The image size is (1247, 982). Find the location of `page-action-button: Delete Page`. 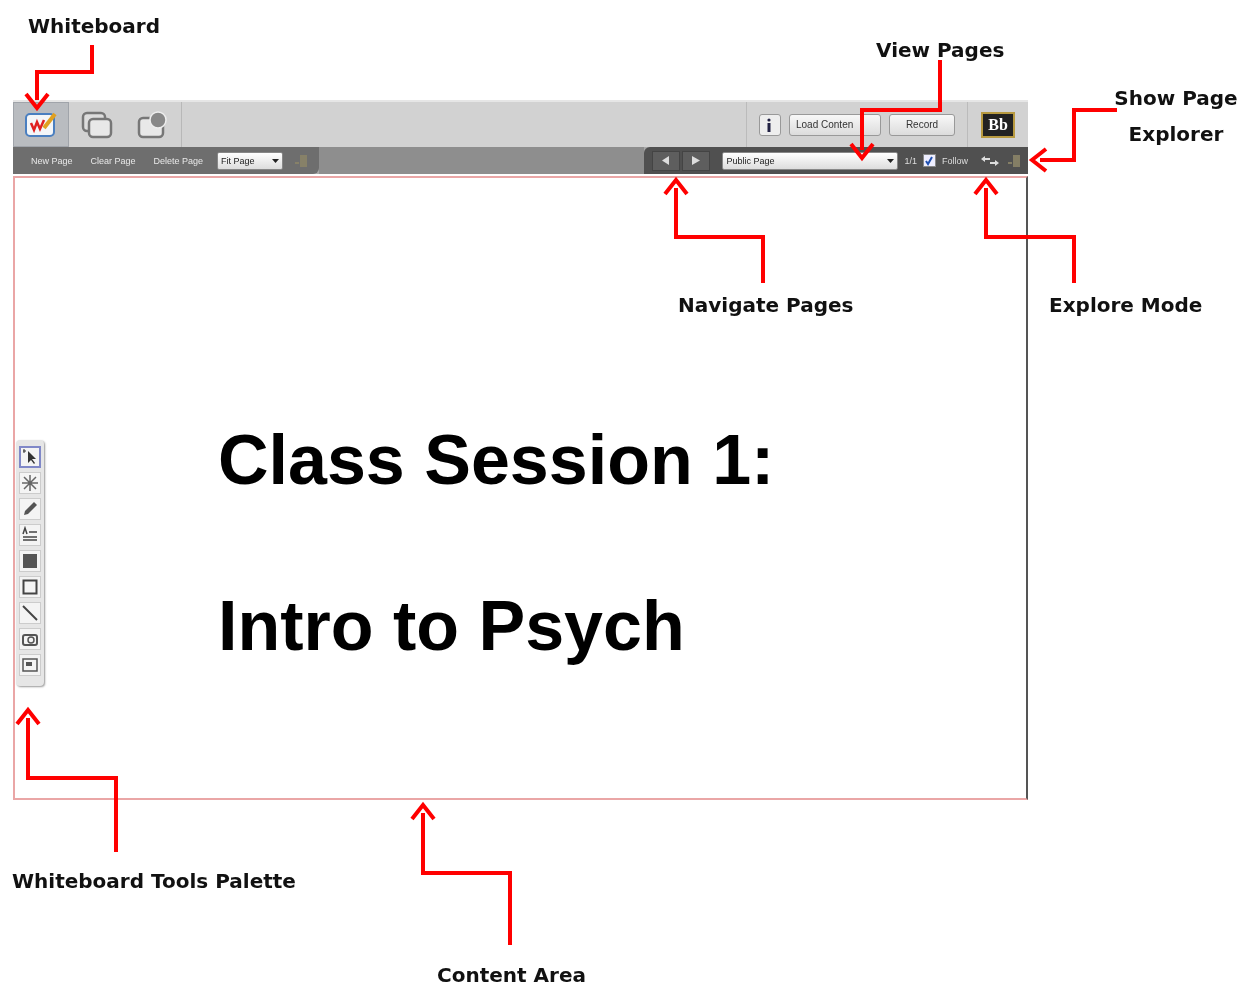

page-action-button: Delete Page is located at coordinates (178, 160).